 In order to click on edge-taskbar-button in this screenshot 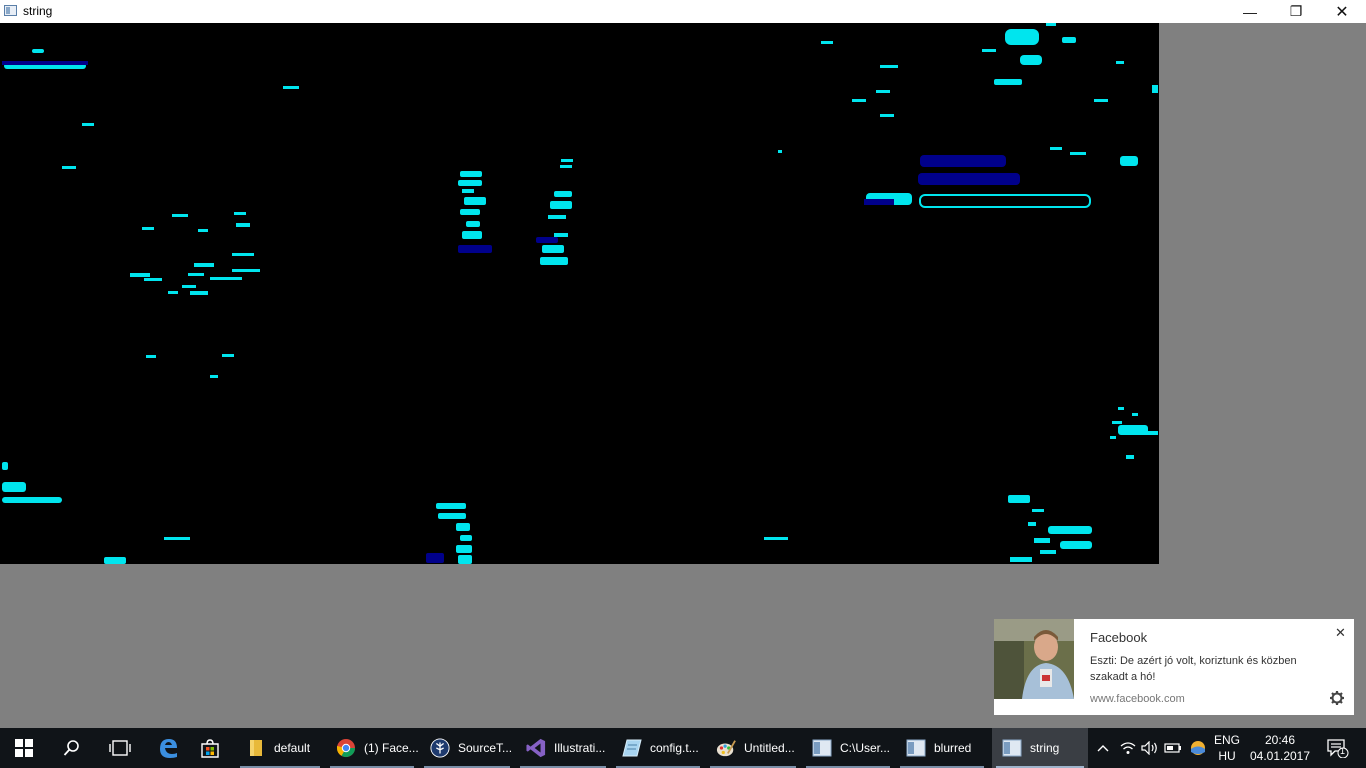, I will do `click(168, 748)`.